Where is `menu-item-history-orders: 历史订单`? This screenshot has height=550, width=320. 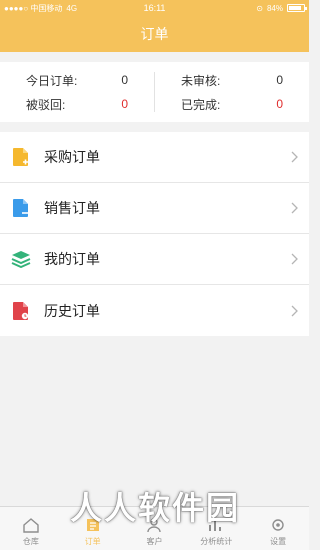
menu-item-history-orders: 历史订单 is located at coordinates (154, 310).